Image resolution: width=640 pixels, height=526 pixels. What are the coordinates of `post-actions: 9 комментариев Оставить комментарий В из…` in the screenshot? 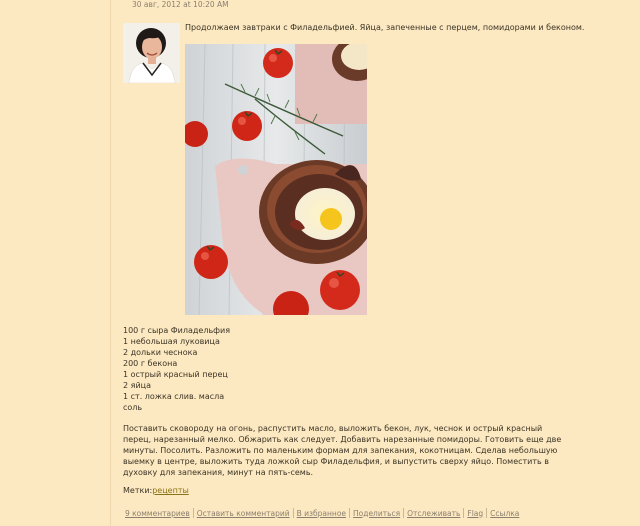 It's located at (322, 513).